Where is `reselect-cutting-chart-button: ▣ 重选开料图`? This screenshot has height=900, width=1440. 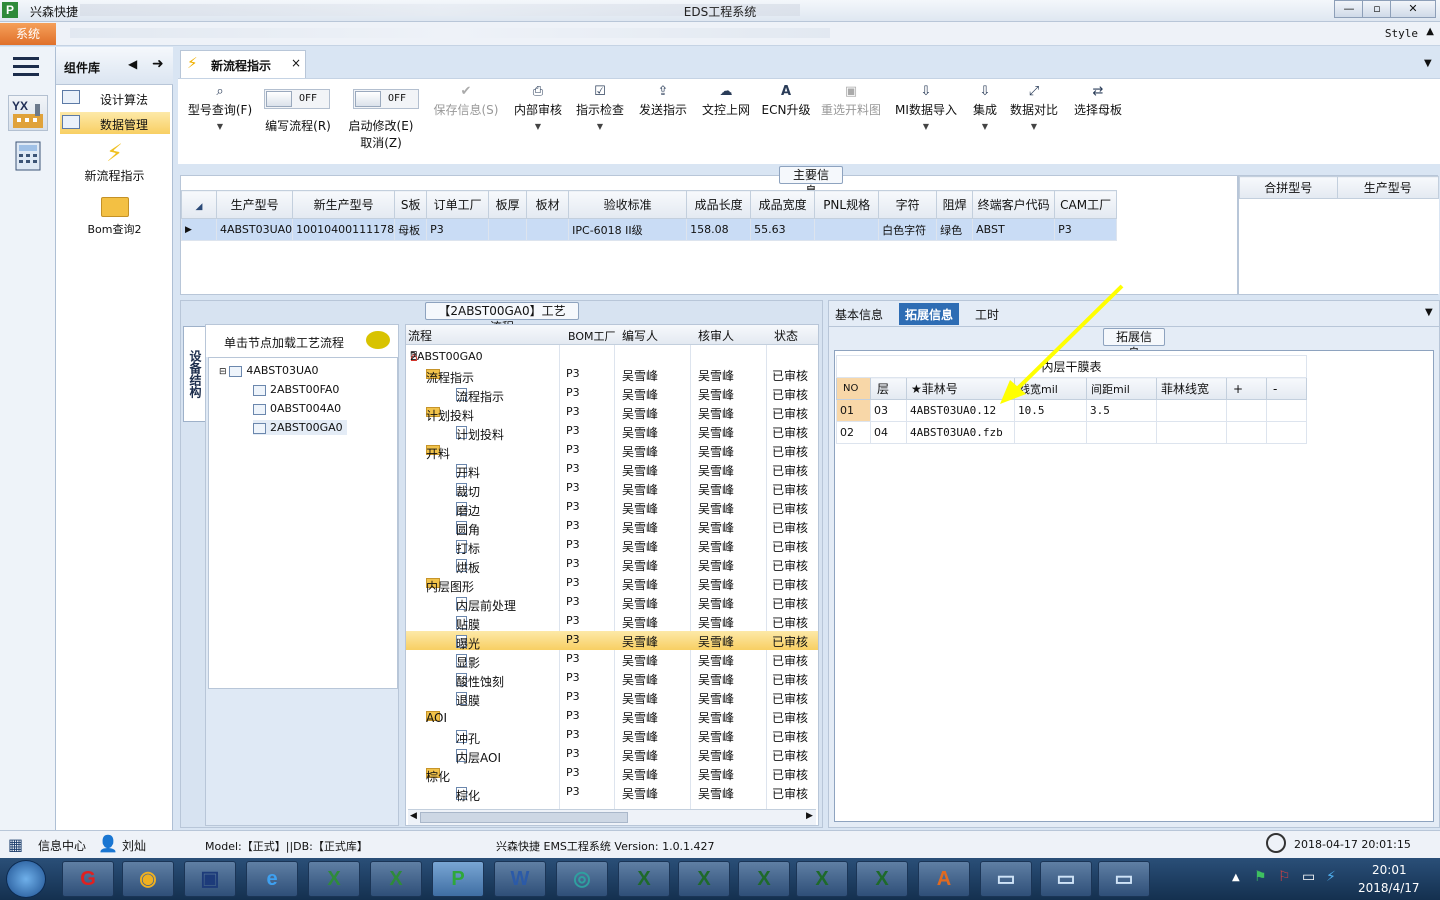
reselect-cutting-chart-button: ▣ 重选开料图 is located at coordinates (851, 100).